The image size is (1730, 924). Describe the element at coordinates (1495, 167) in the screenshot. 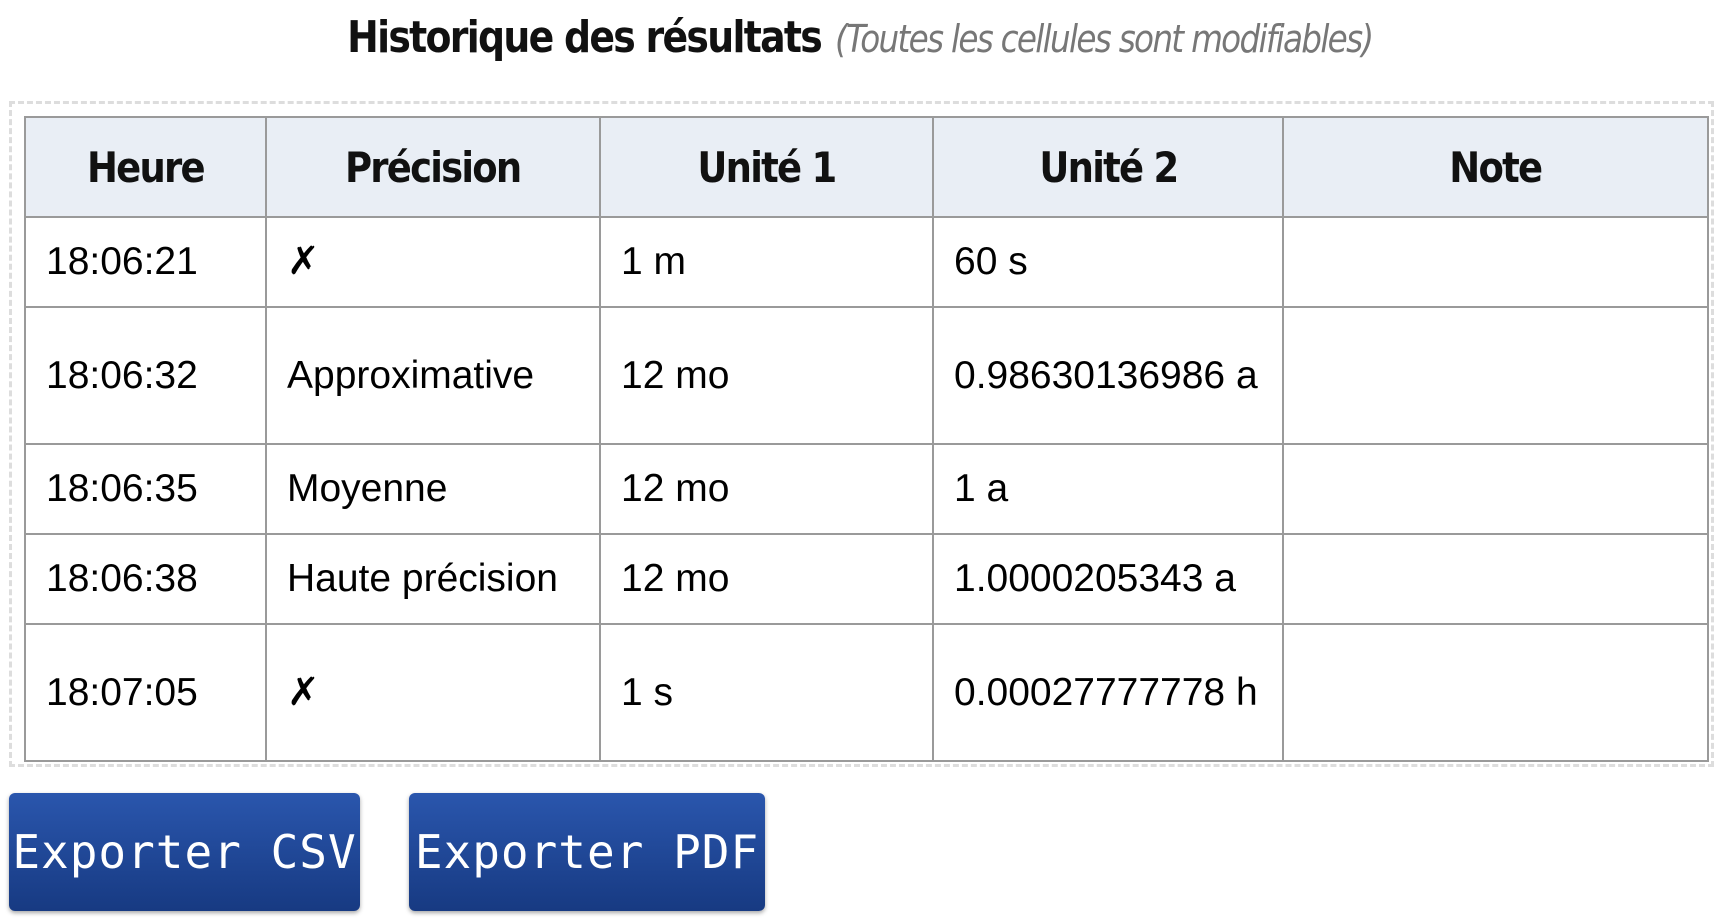

I see `column-header-note: Note` at that location.